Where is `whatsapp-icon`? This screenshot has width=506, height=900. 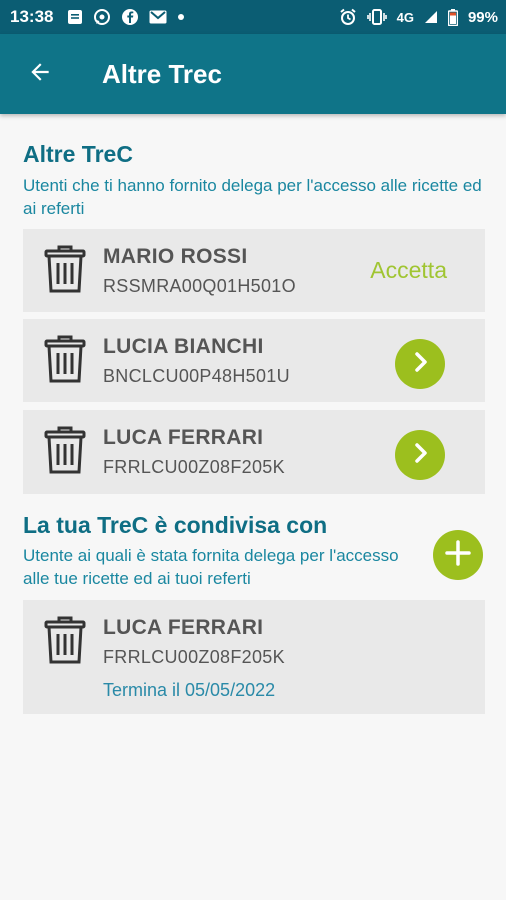
whatsapp-icon is located at coordinates (102, 17).